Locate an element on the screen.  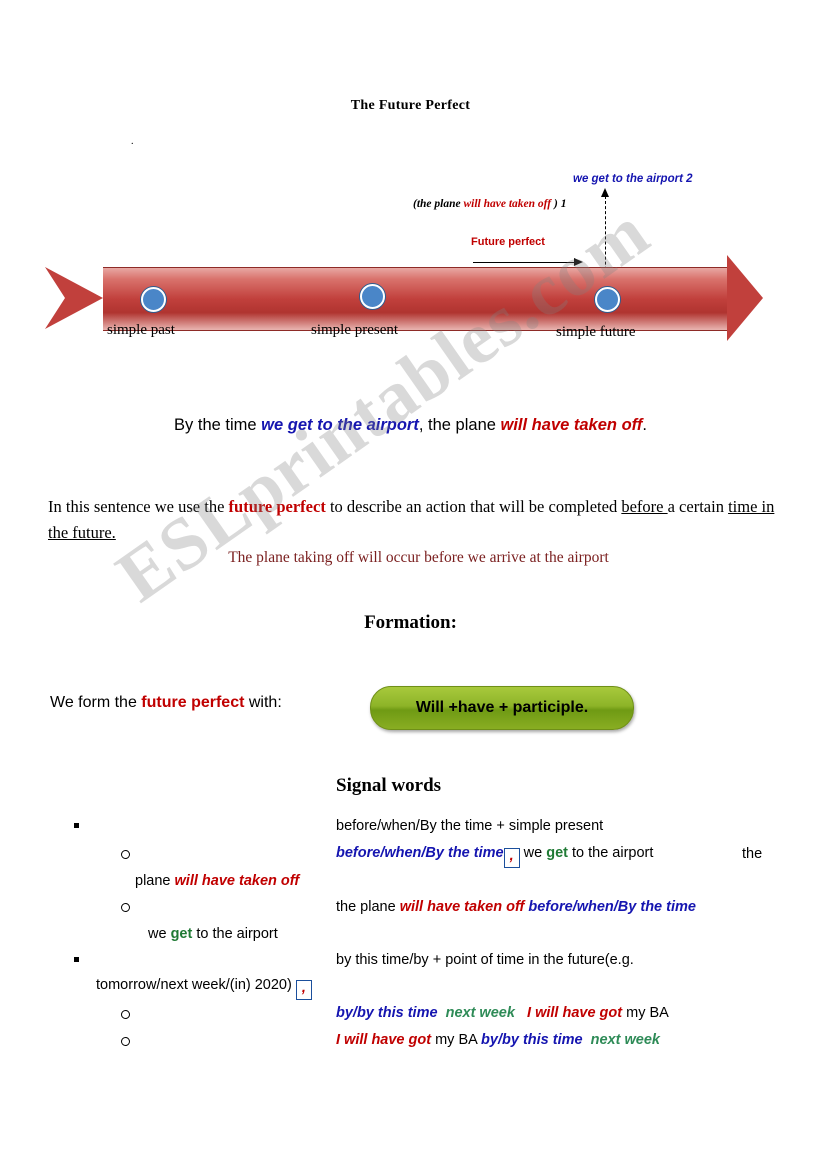
example-2b-plain: my BA is located at coordinates (456, 1040).